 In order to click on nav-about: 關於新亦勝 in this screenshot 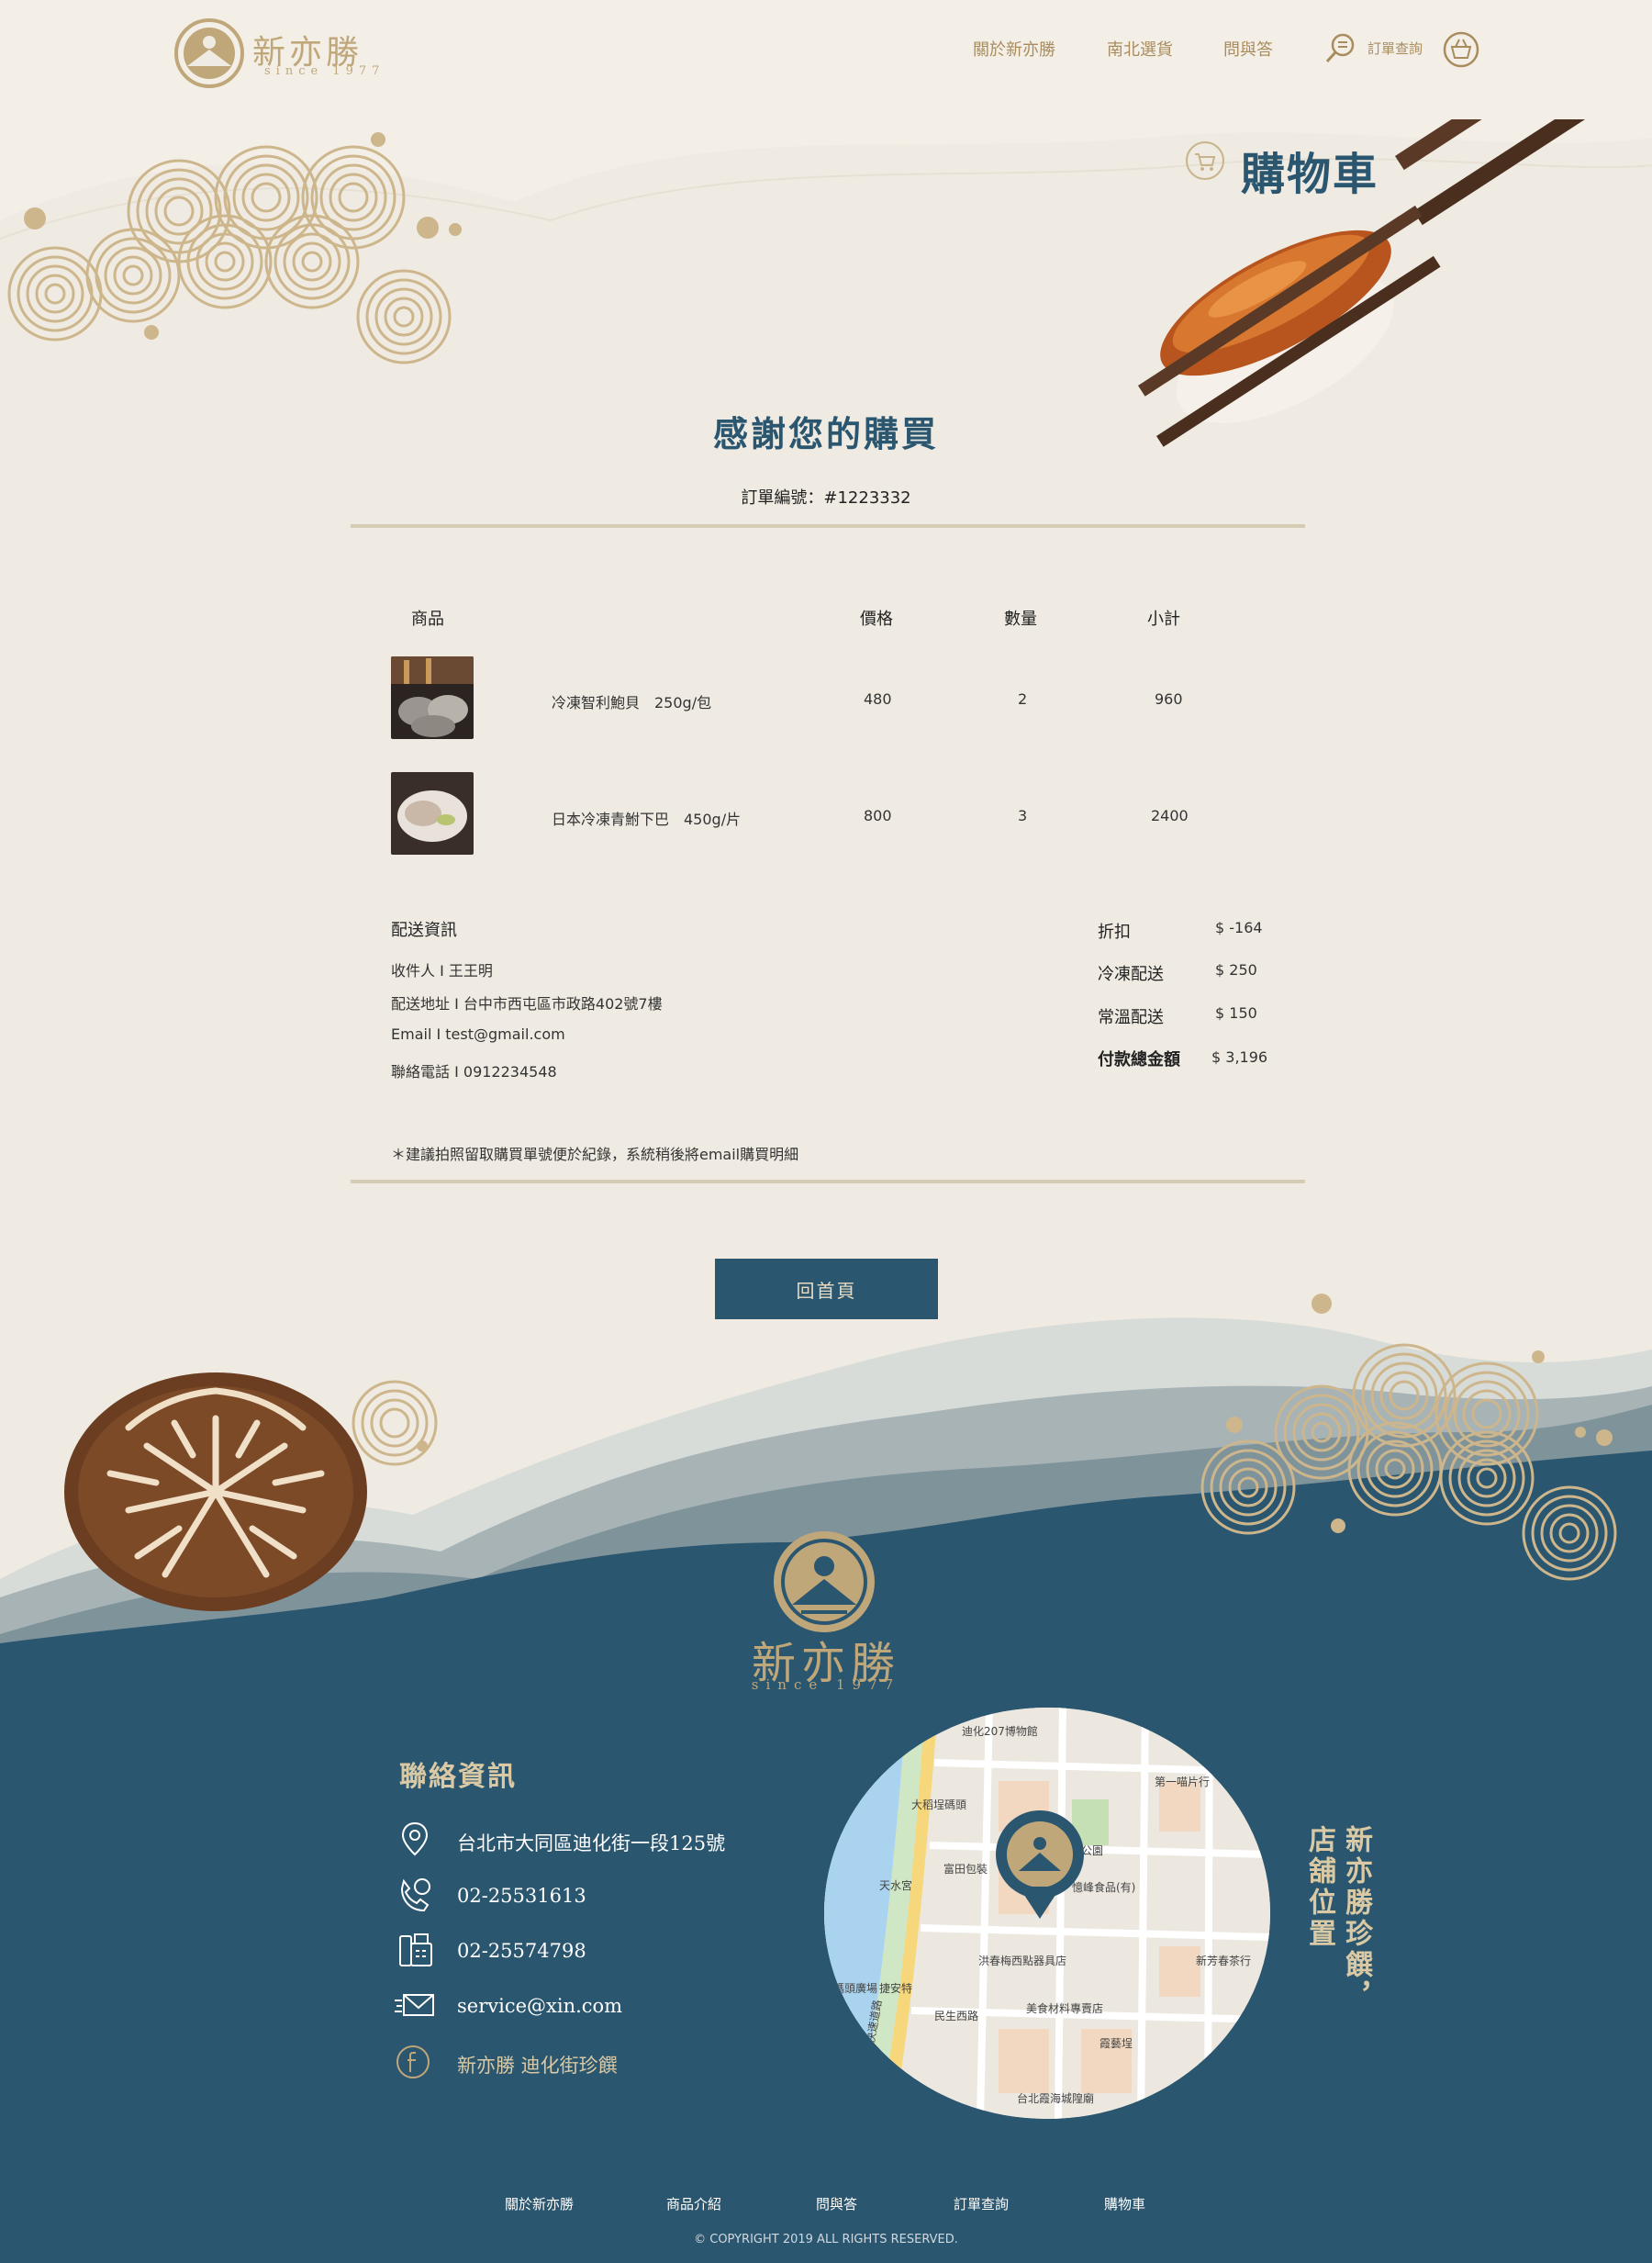, I will do `click(1014, 49)`.